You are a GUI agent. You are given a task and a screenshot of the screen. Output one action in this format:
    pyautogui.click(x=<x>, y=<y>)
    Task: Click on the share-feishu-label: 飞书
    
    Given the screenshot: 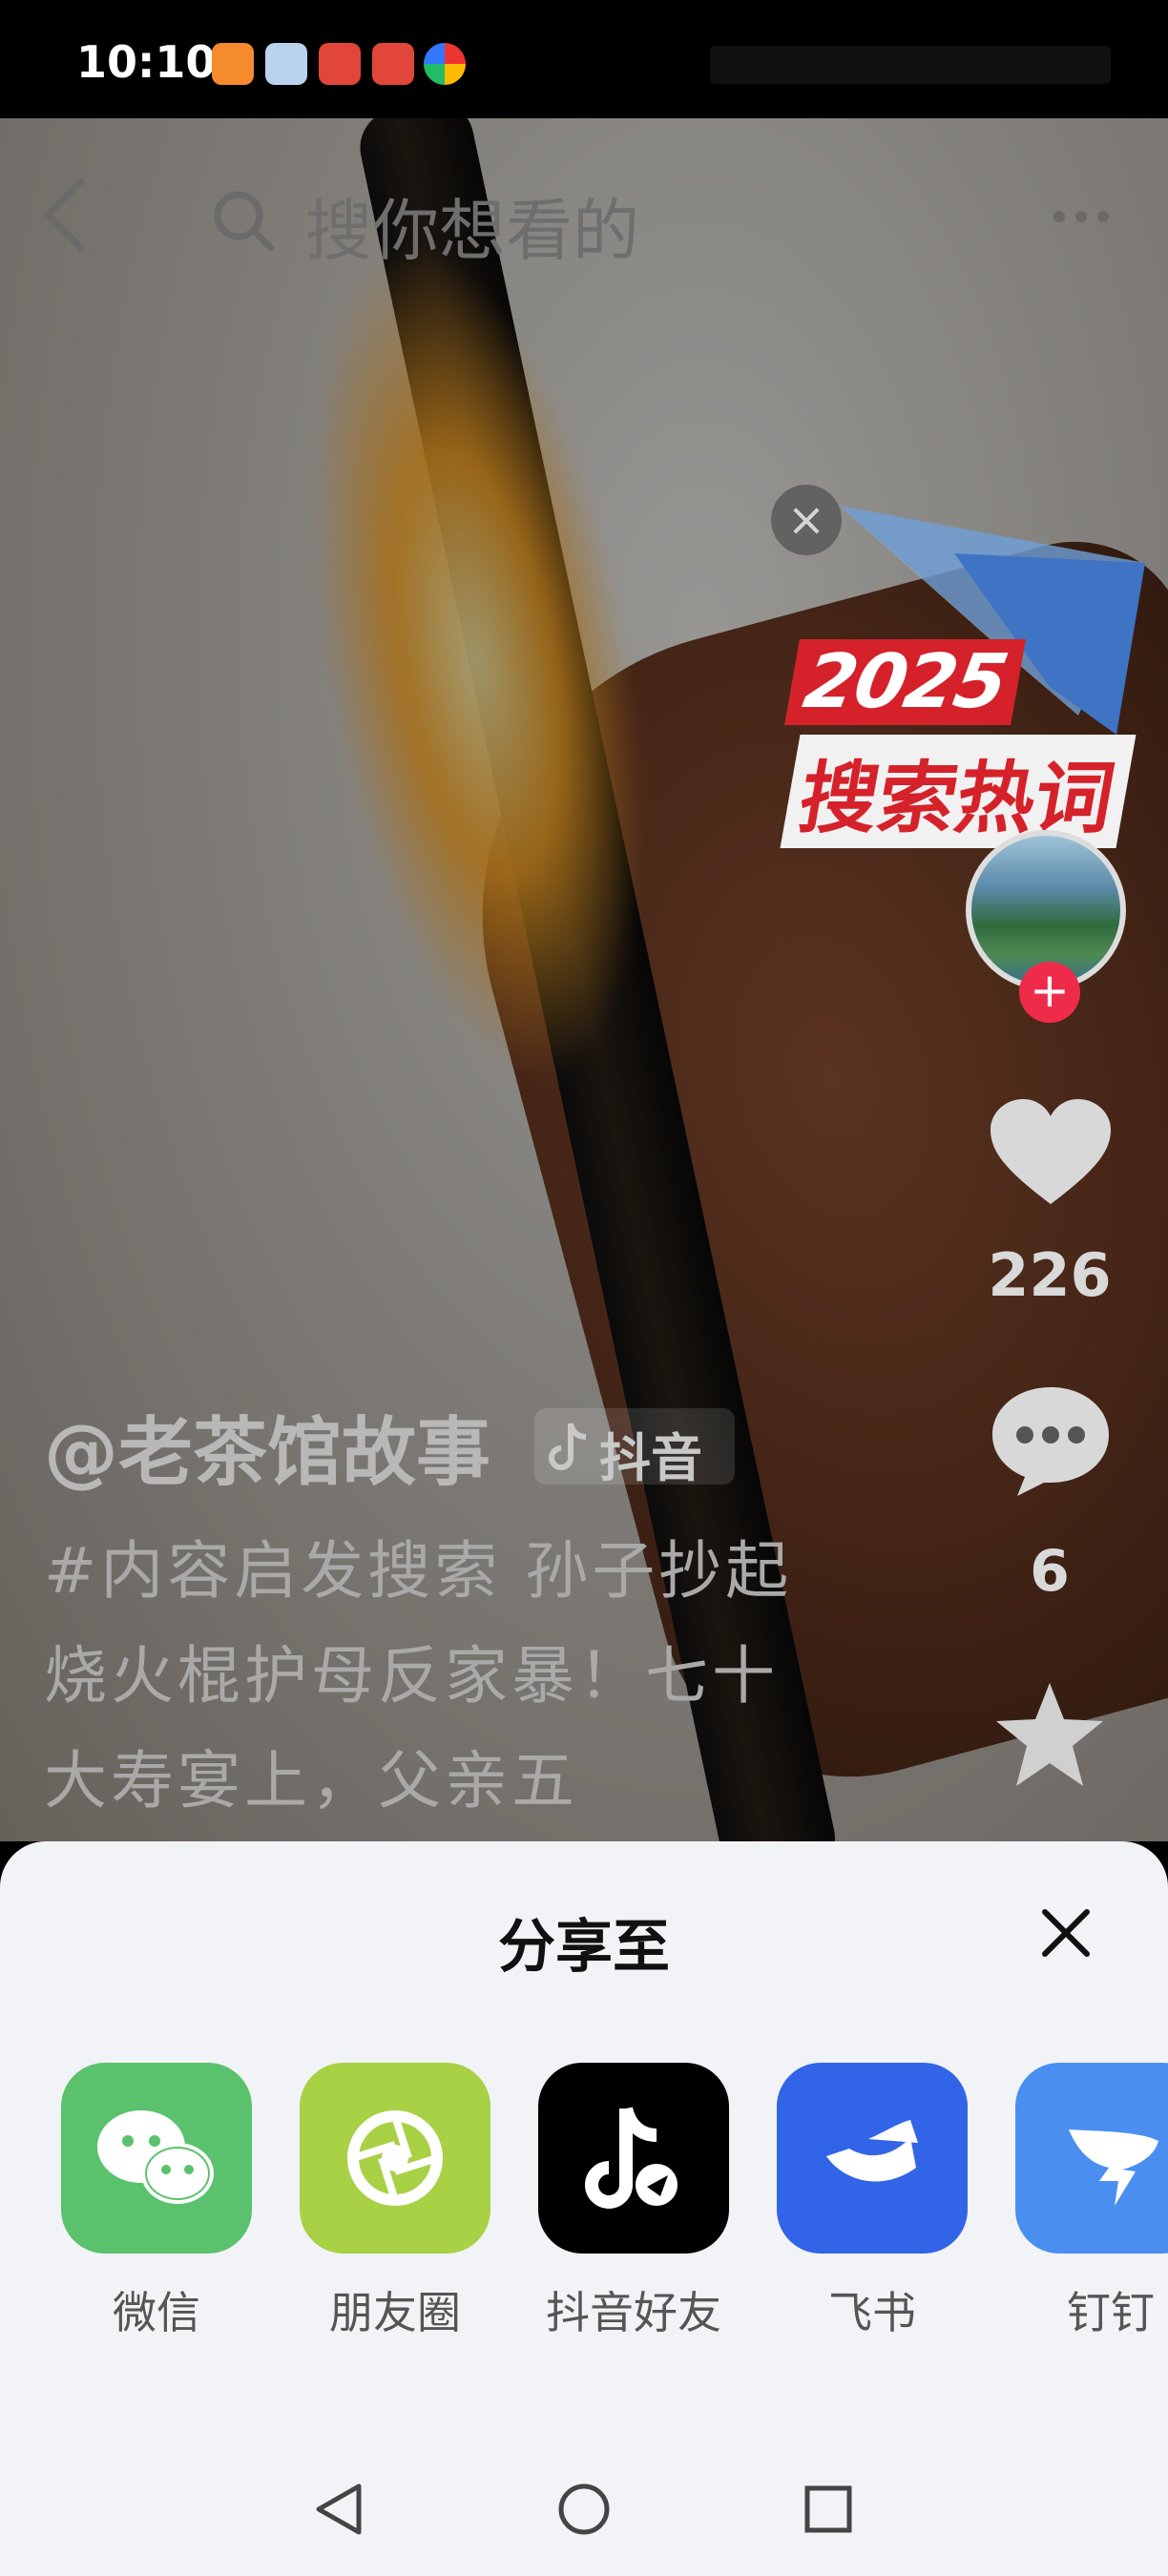 What is the action you would take?
    pyautogui.click(x=872, y=2312)
    